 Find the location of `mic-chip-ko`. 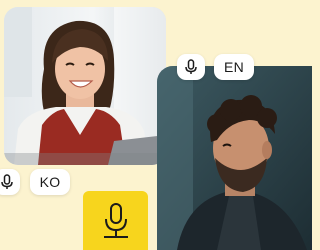

mic-chip-ko is located at coordinates (10, 182).